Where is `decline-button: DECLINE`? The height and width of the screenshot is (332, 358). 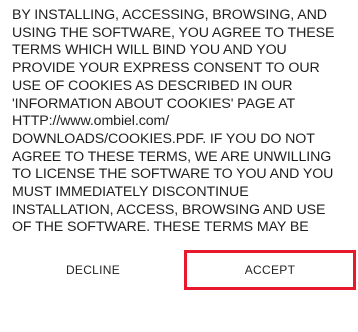 decline-button: DECLINE is located at coordinates (93, 270).